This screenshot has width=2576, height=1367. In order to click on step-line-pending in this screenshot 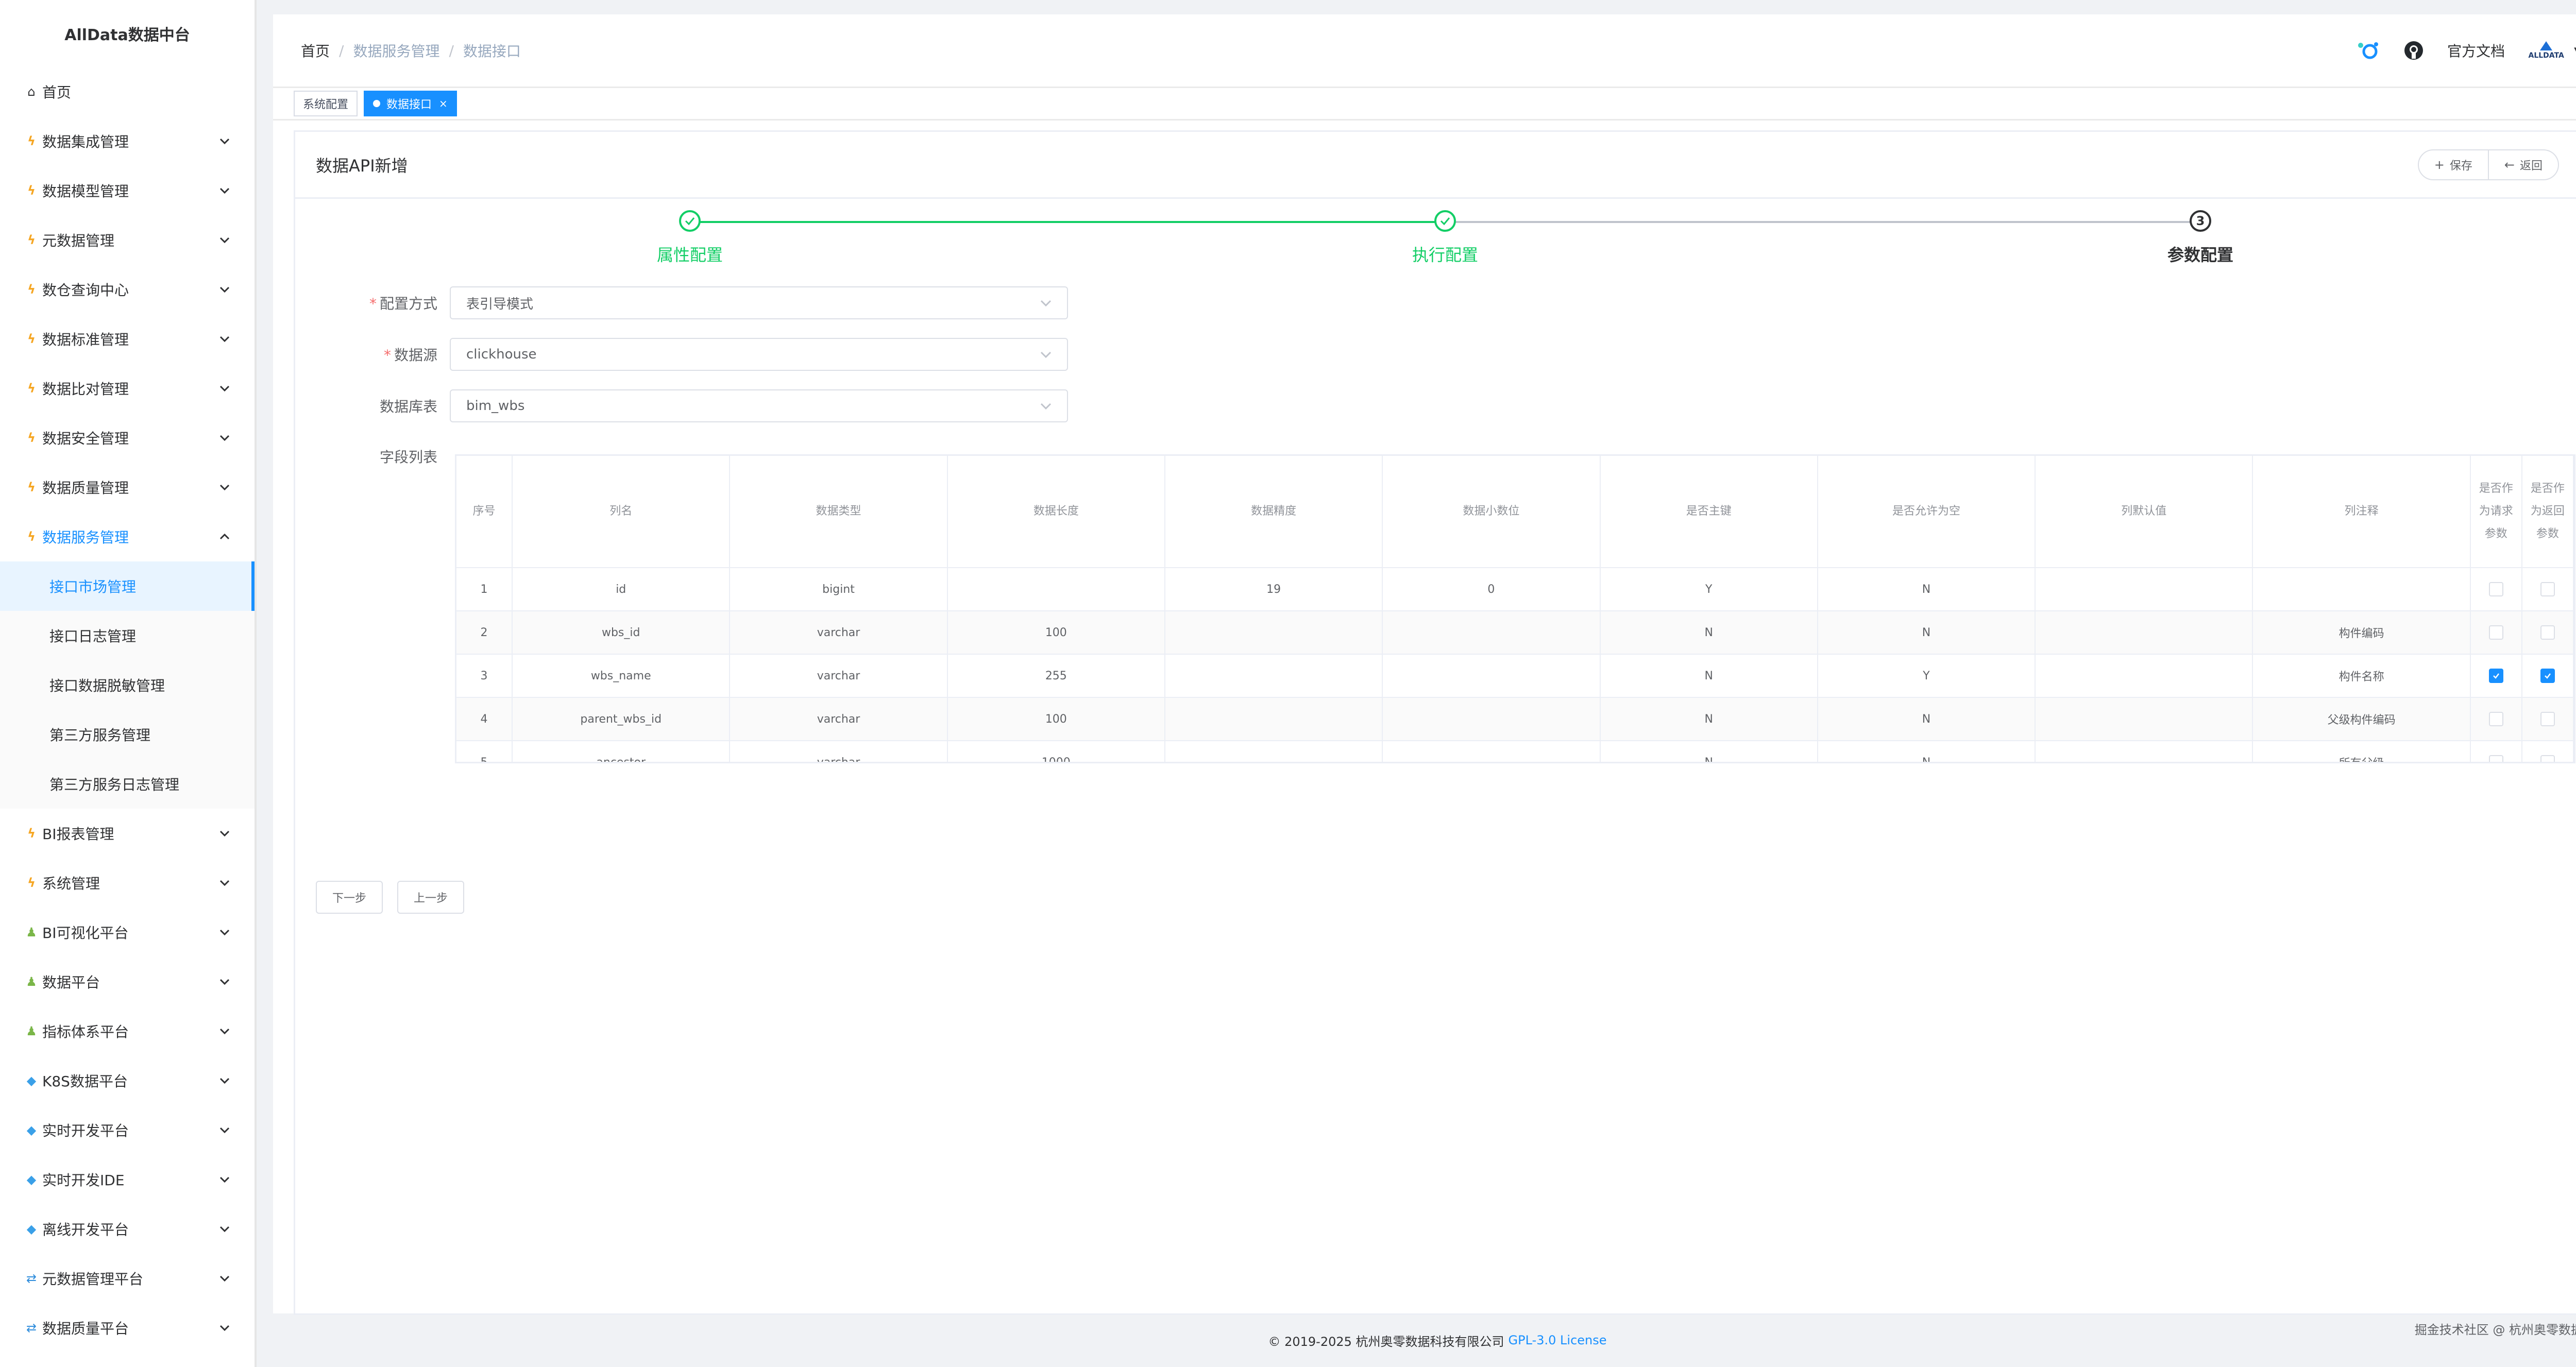, I will do `click(1822, 222)`.